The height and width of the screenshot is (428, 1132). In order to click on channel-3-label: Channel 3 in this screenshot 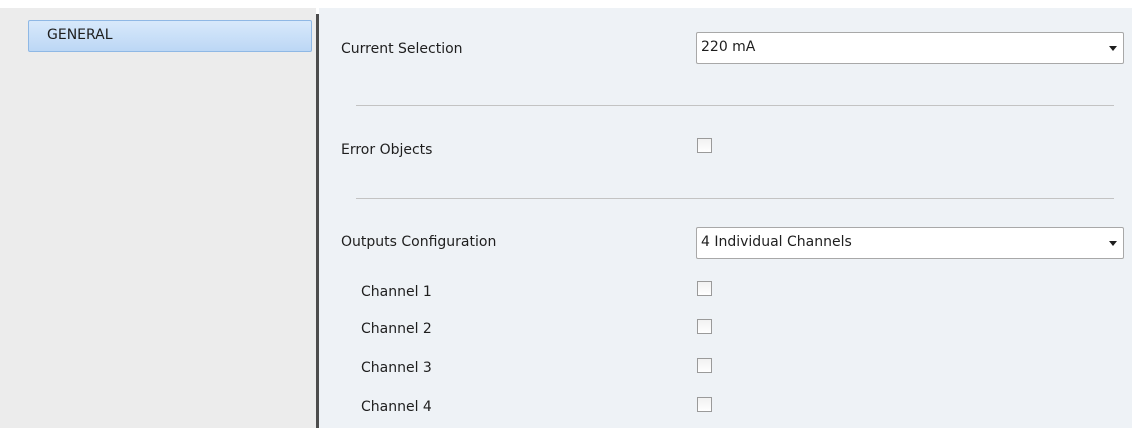, I will do `click(396, 368)`.